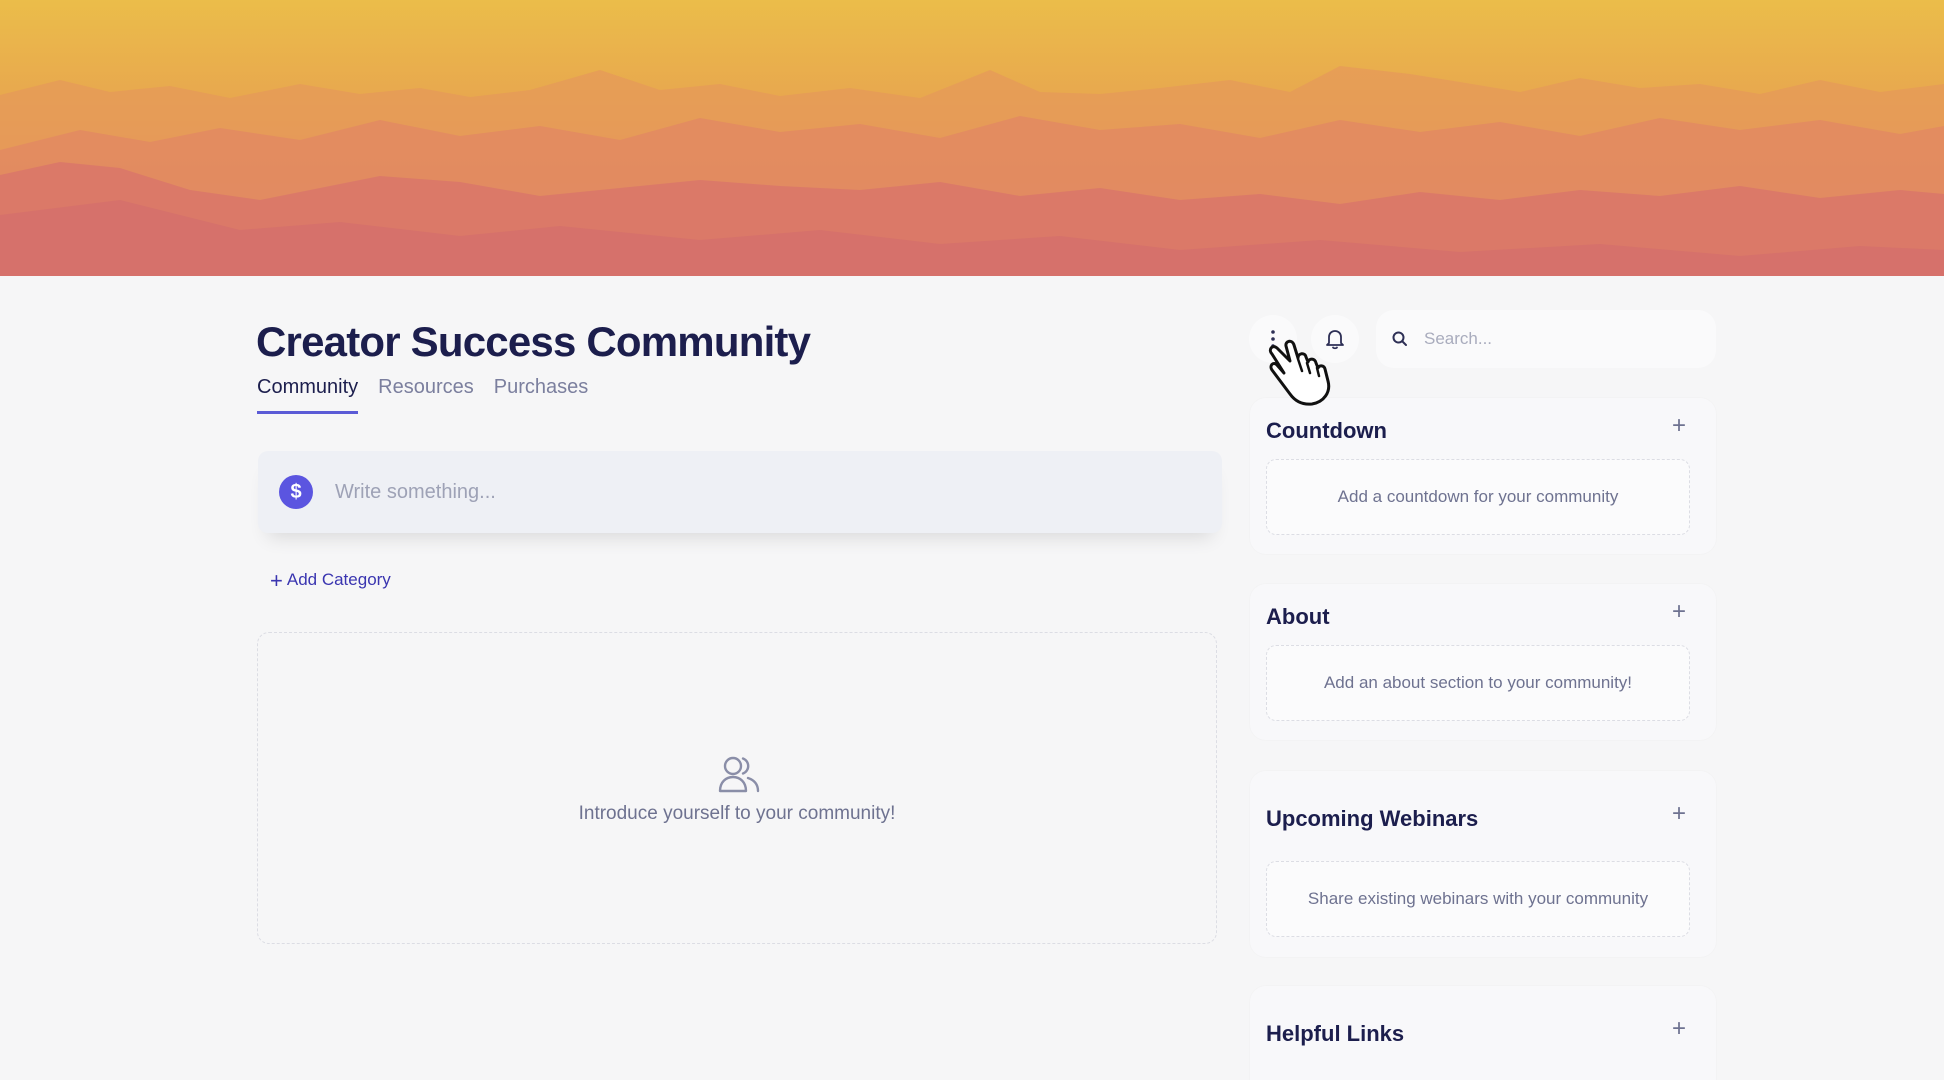  Describe the element at coordinates (739, 774) in the screenshot. I see `people-icon` at that location.